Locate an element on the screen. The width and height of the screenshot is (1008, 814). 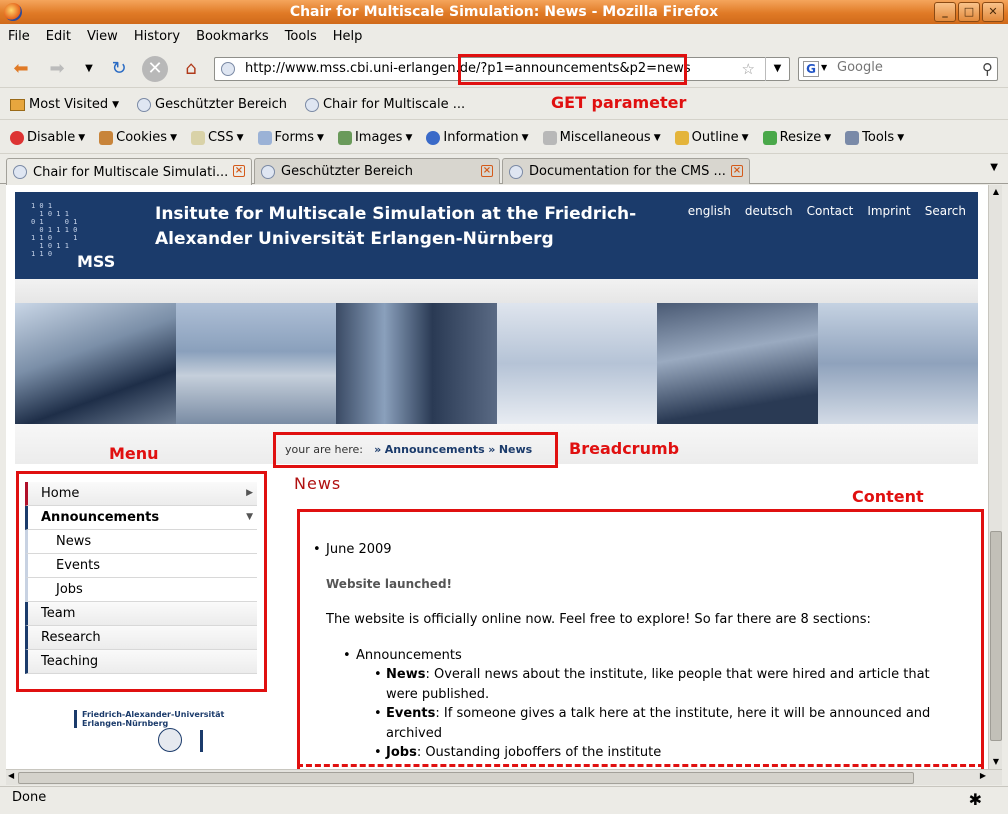
devbar-miscellaneous: Miscellaneous ▼ is located at coordinates (601, 137).